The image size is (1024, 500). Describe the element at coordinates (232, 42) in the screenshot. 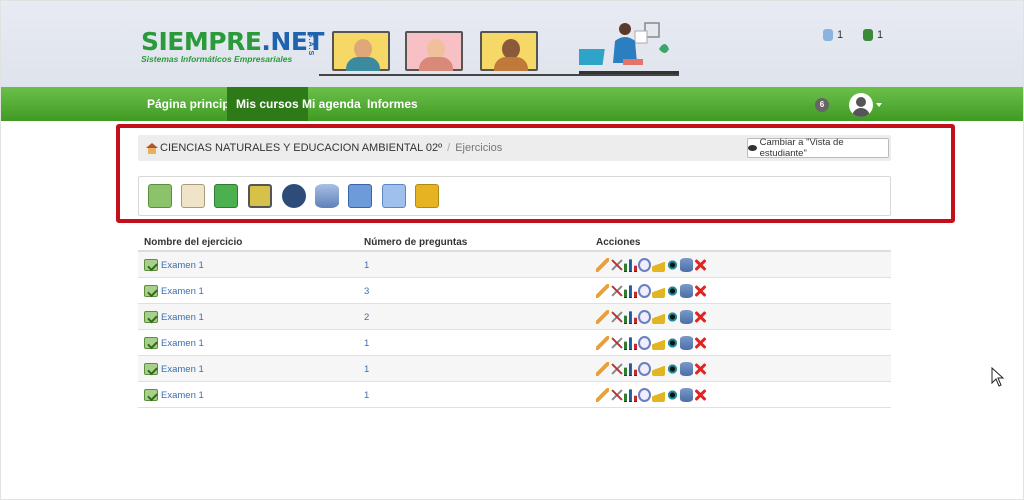

I see `logo-wordmark: SIEMPRE.NET` at that location.